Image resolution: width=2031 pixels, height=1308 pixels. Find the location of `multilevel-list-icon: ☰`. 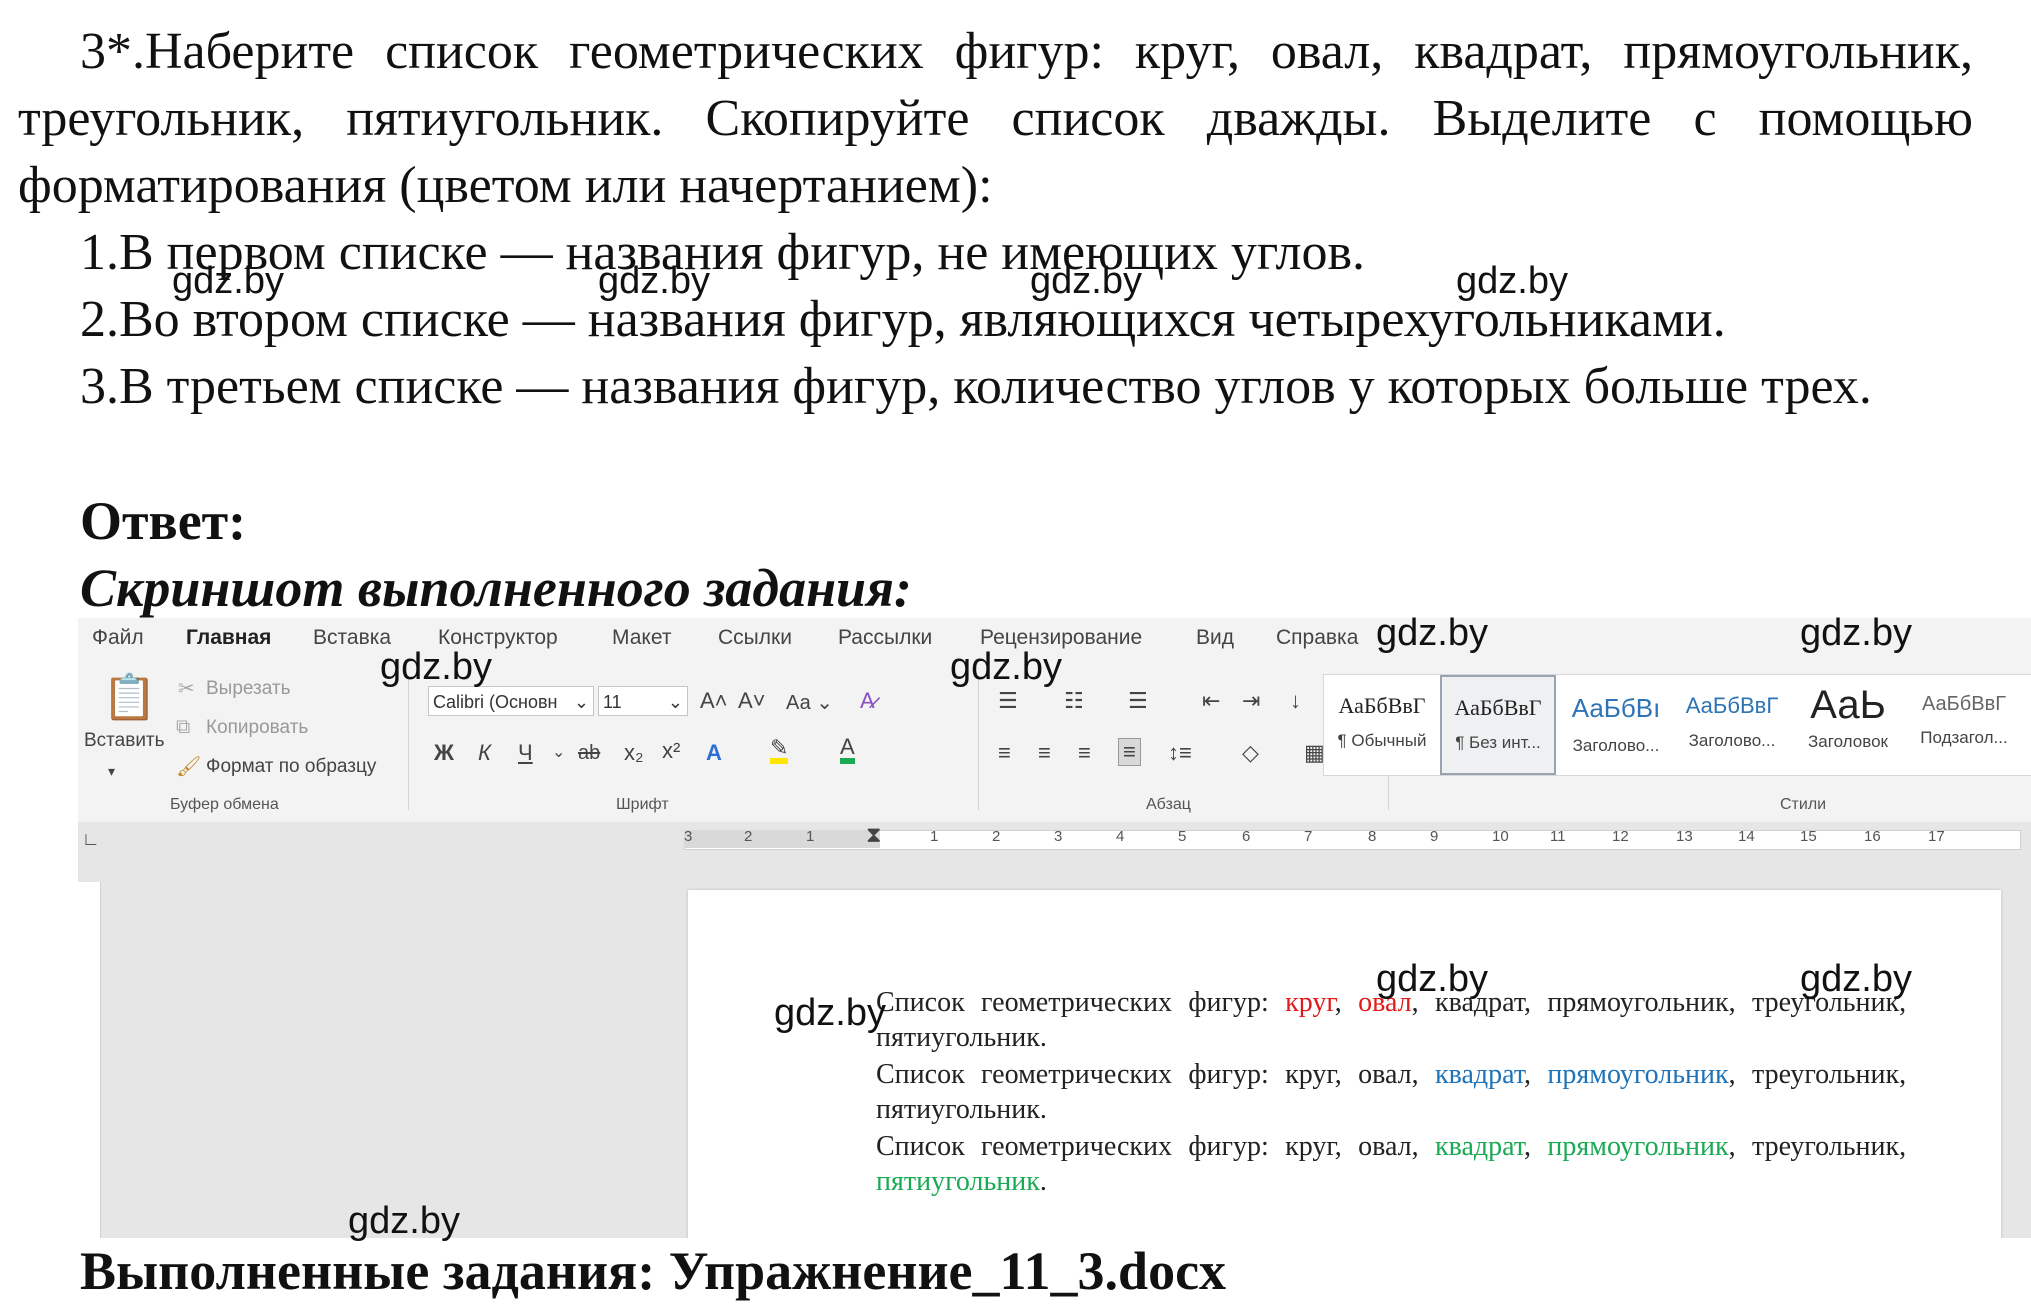

multilevel-list-icon: ☰ is located at coordinates (1138, 701).